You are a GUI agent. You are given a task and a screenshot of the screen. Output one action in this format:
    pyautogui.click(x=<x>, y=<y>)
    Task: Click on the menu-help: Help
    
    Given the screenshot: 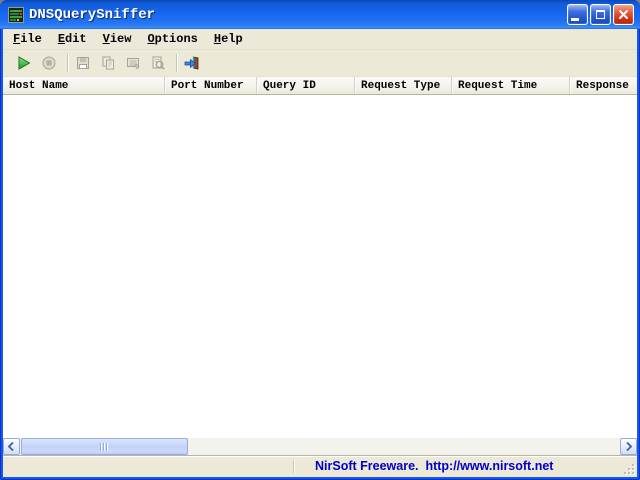 What is the action you would take?
    pyautogui.click(x=228, y=39)
    